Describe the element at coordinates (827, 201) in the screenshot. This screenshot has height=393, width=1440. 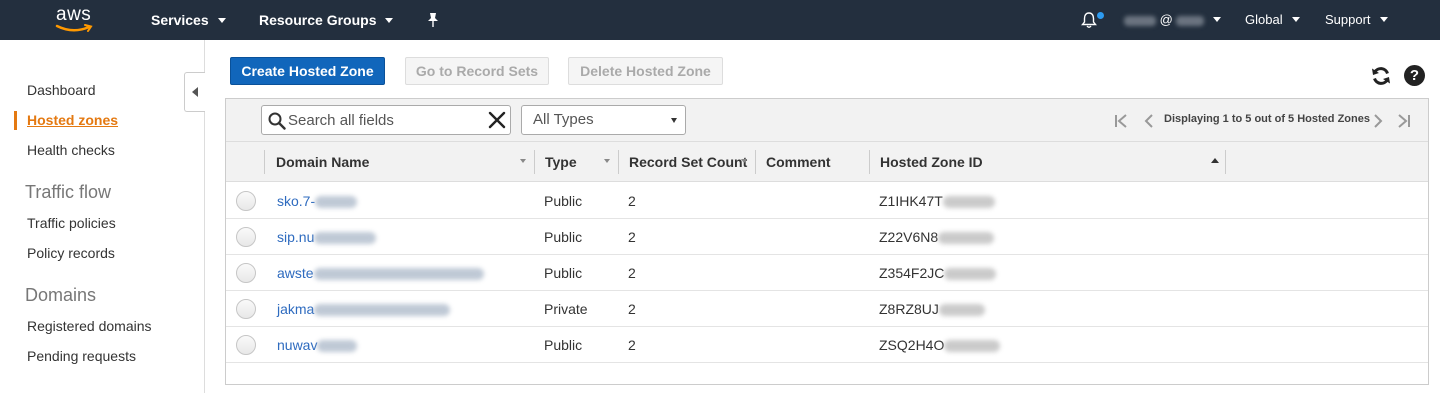
I see `table-row: sko.7- Public 2 Z1IHK47T` at that location.